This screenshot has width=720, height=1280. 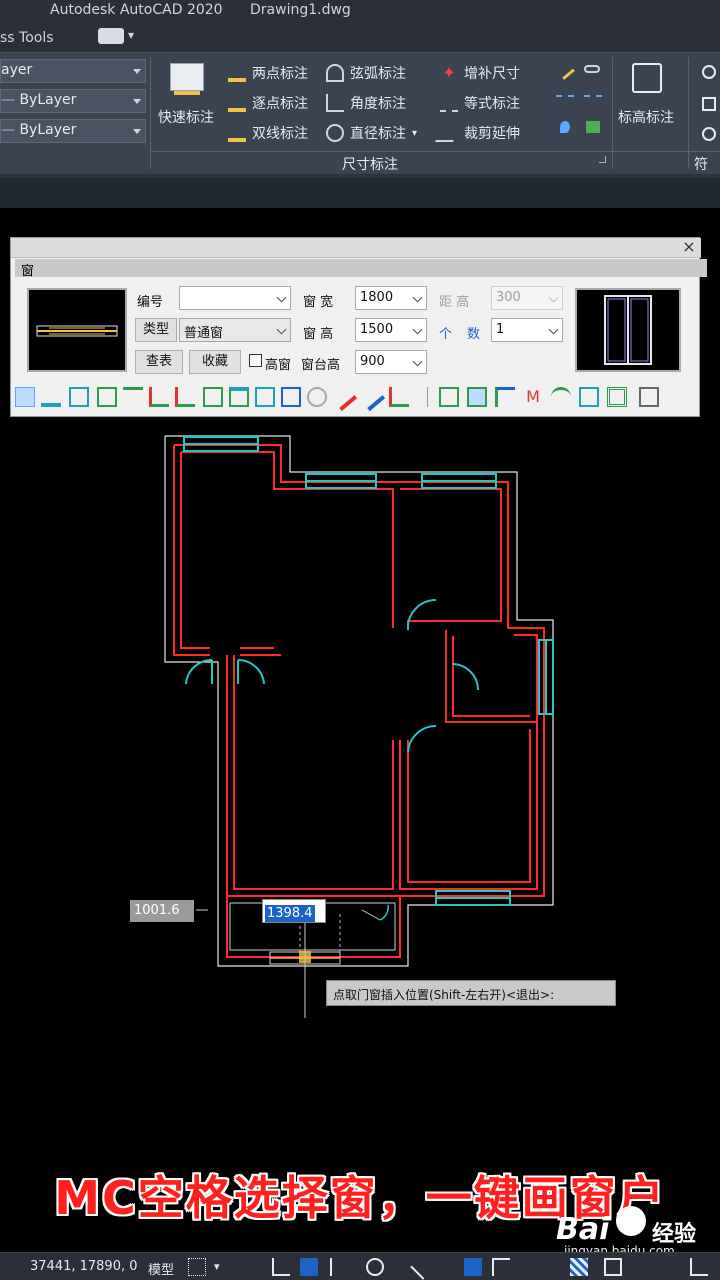 What do you see at coordinates (423, 1267) in the screenshot?
I see `otrack-icon` at bounding box center [423, 1267].